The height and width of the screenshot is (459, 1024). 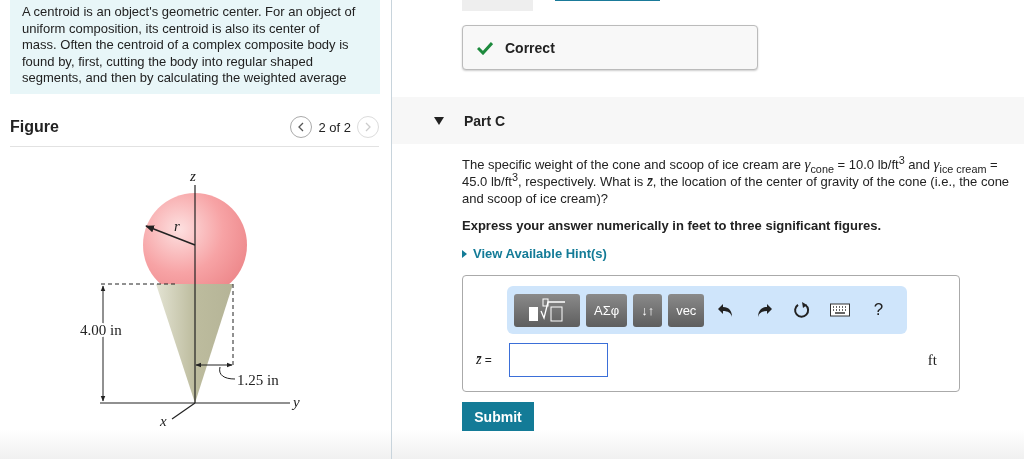 I want to click on instruction-text: Express your answer numerically in feet to three significant figures., so click(x=672, y=225).